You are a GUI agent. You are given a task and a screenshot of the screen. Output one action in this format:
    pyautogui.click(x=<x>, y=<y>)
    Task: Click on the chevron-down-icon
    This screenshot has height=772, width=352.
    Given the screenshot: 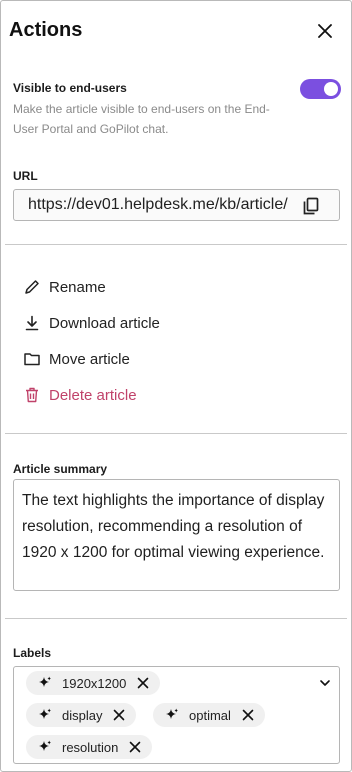 What is the action you would take?
    pyautogui.click(x=325, y=683)
    